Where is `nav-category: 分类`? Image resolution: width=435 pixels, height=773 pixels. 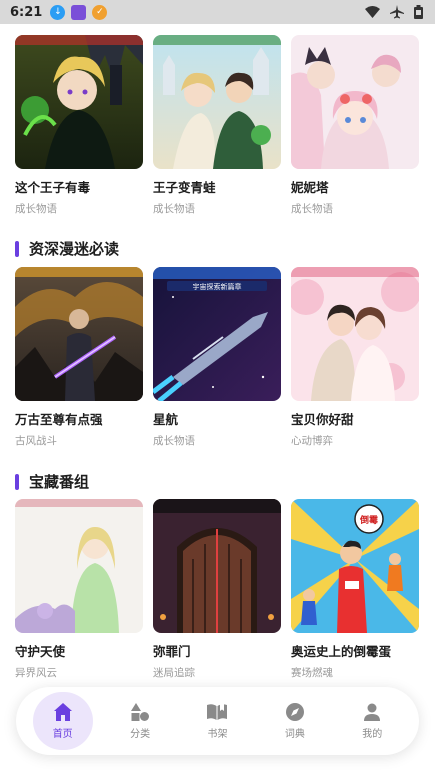
nav-category: 分类 is located at coordinates (140, 721).